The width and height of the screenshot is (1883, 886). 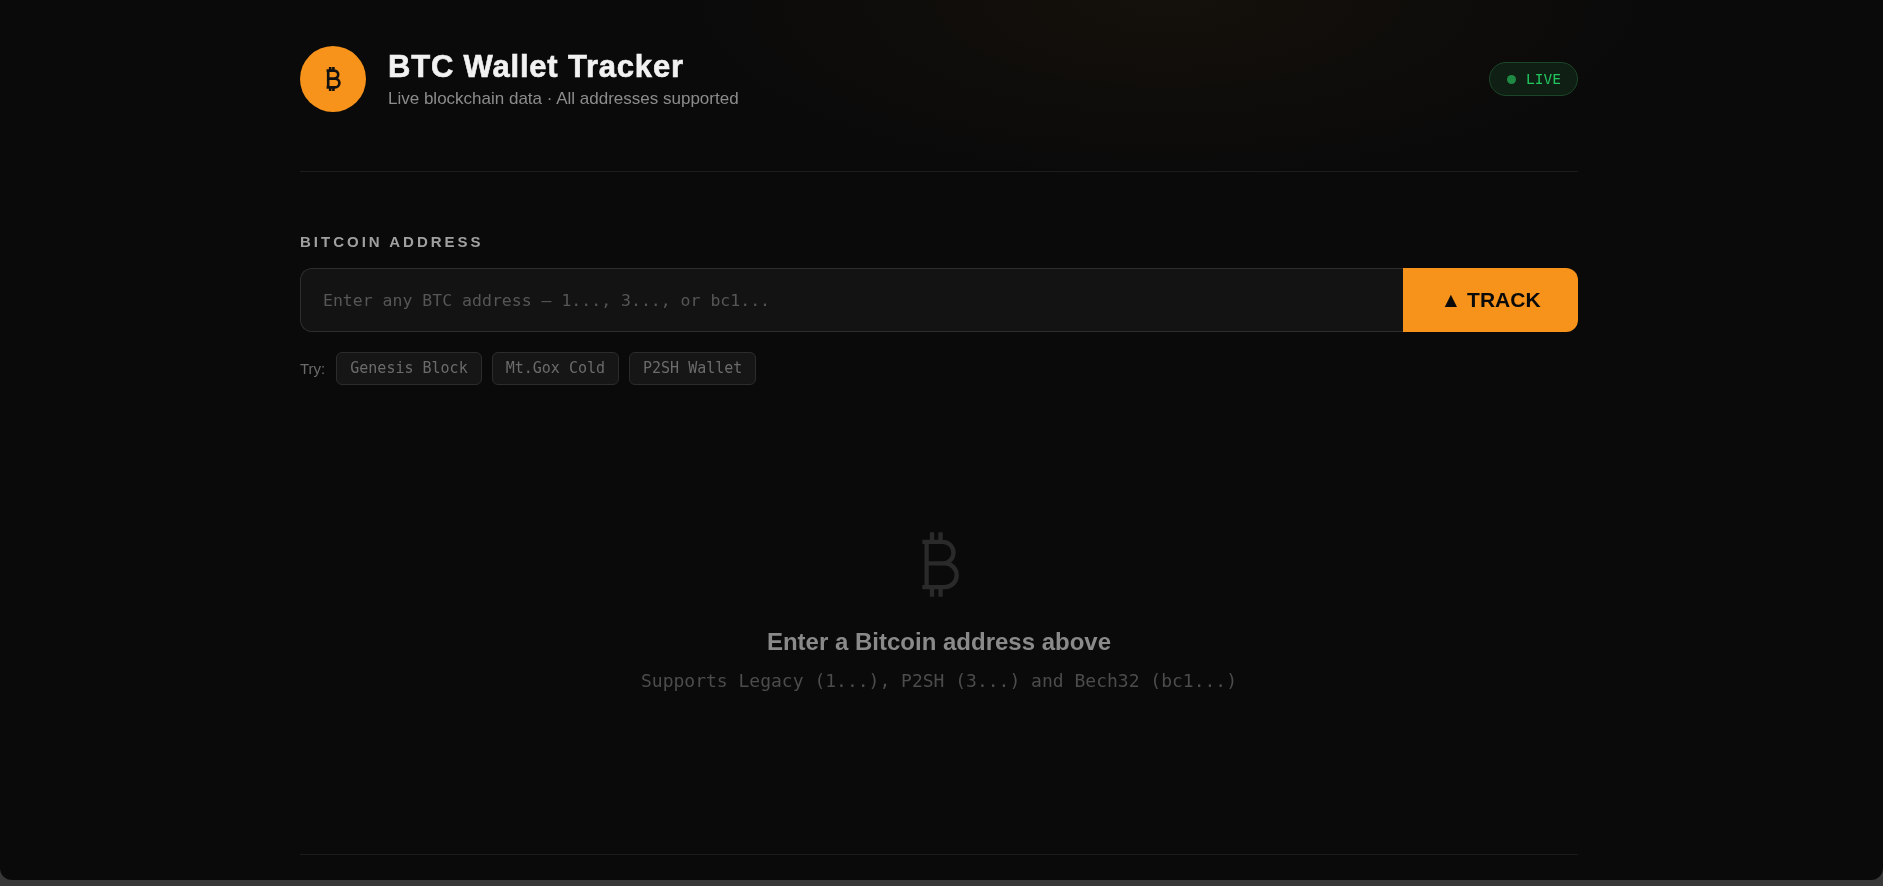 What do you see at coordinates (939, 642) in the screenshot?
I see `empty-state-title: Enter a Bitcoin address above` at bounding box center [939, 642].